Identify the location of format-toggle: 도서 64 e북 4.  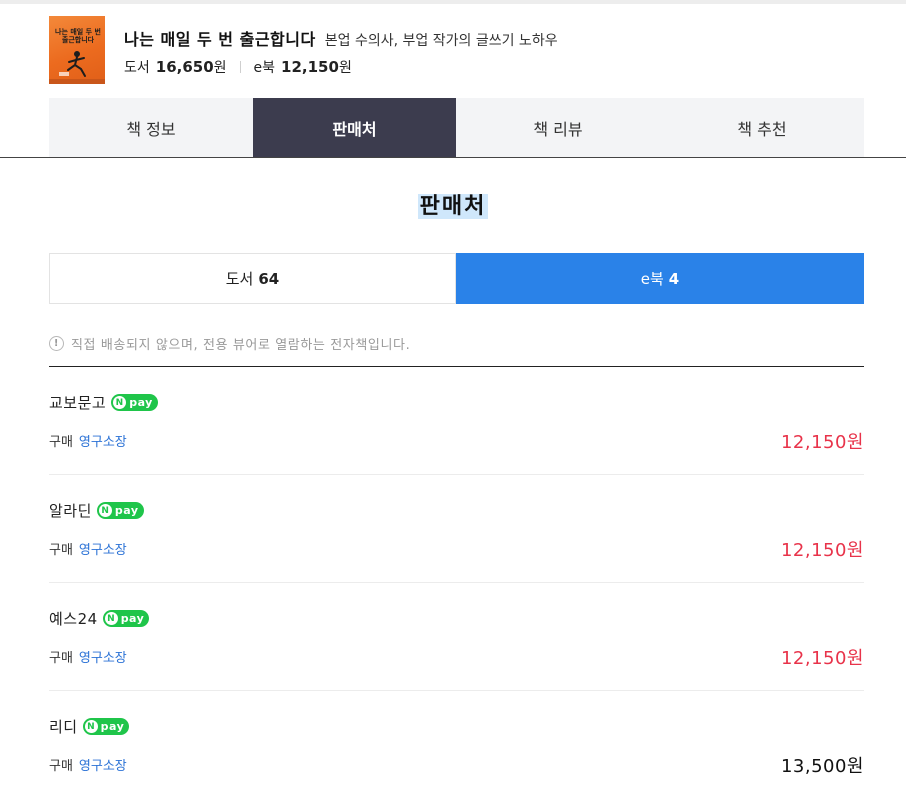
(456, 278).